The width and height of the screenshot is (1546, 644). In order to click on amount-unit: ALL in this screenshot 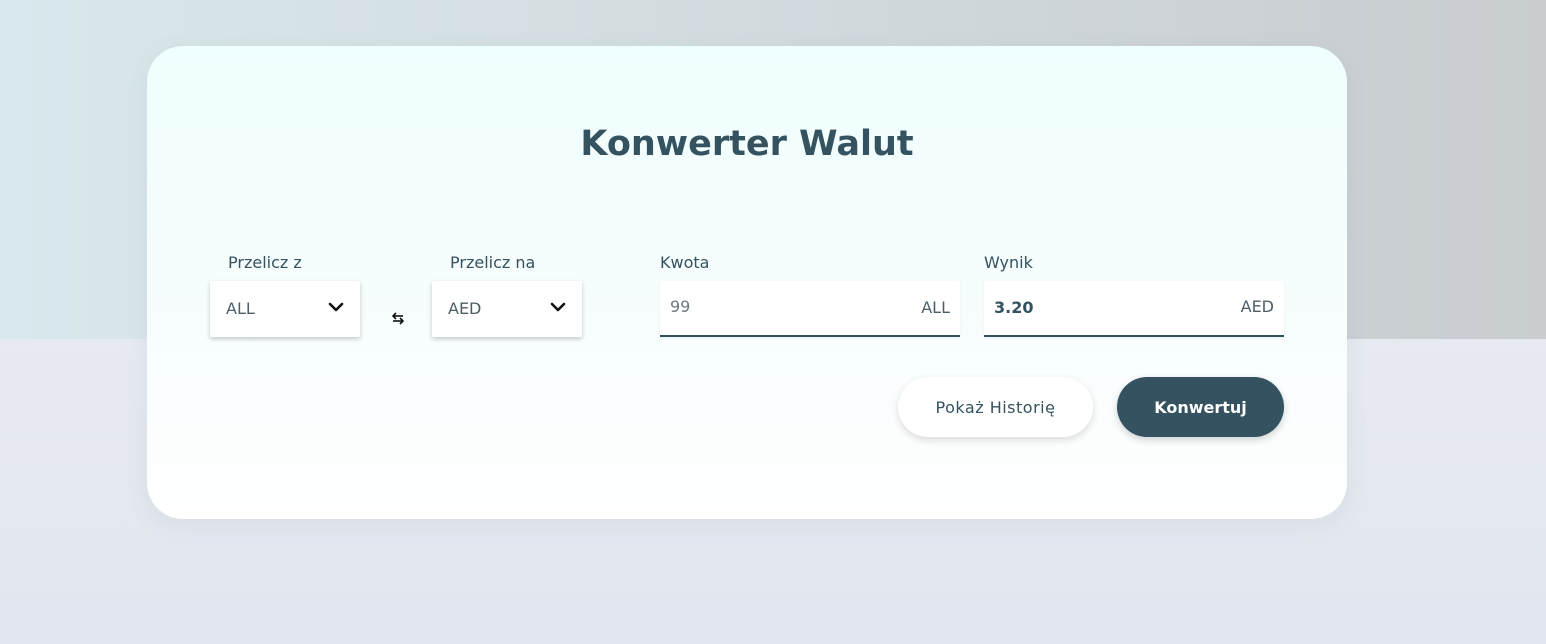, I will do `click(935, 307)`.